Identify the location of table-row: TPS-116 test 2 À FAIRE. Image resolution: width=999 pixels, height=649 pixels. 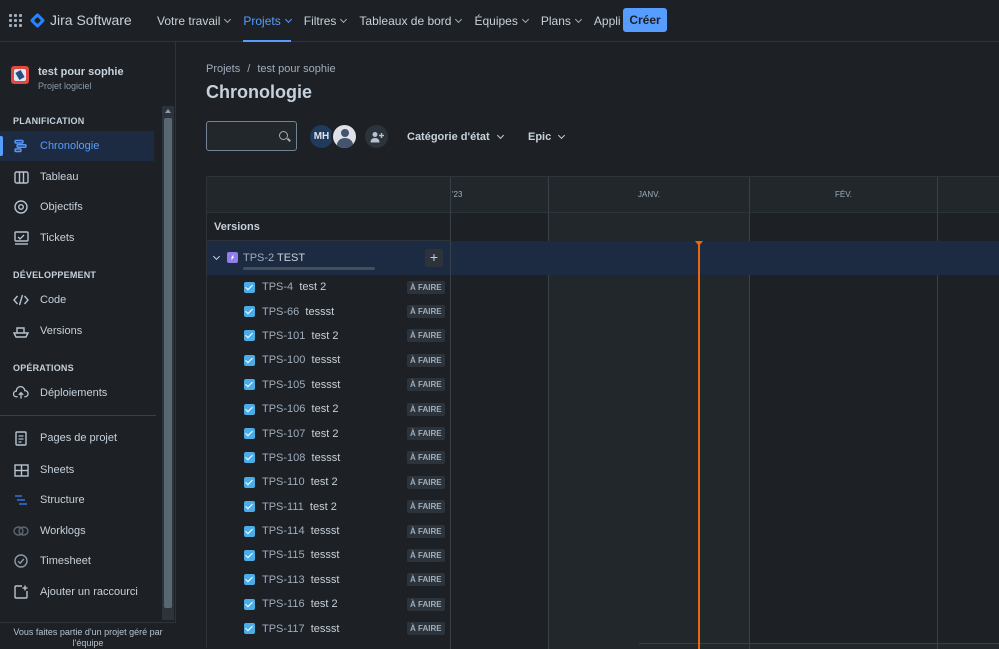
(328, 604).